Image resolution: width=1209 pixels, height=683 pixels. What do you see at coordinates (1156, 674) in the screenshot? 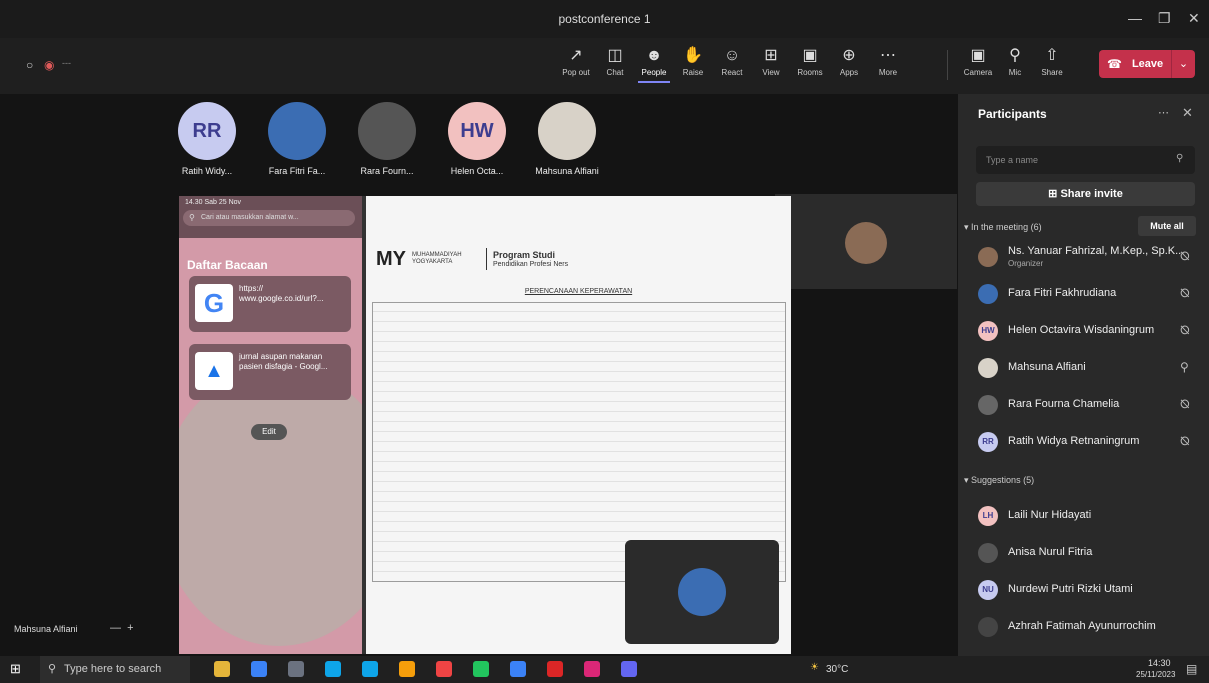
I see `clock-date: 25/11/2023` at bounding box center [1156, 674].